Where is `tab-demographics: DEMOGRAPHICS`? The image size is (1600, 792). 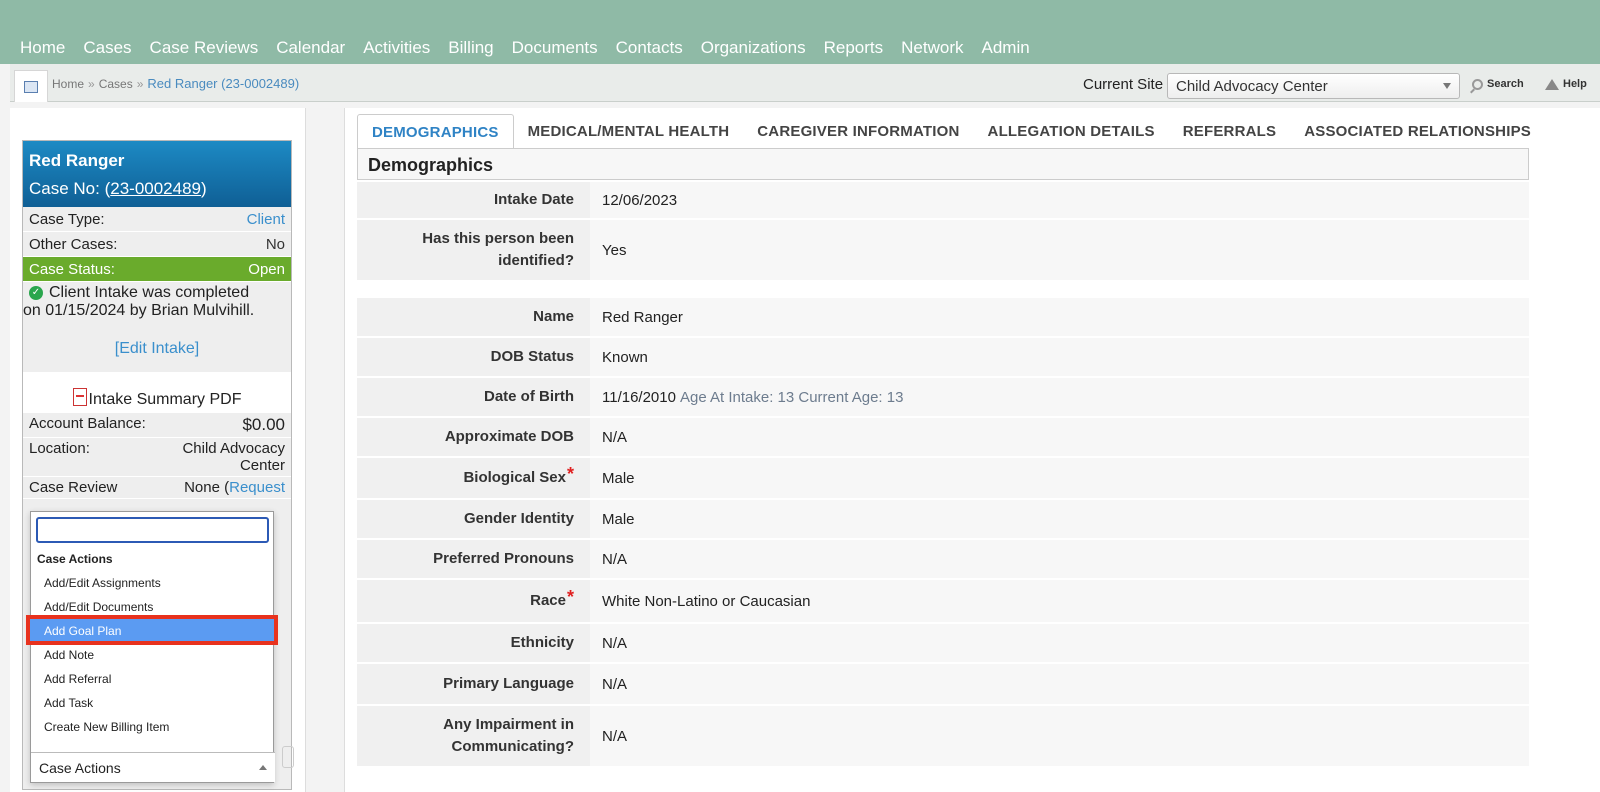
tab-demographics: DEMOGRAPHICS is located at coordinates (435, 131).